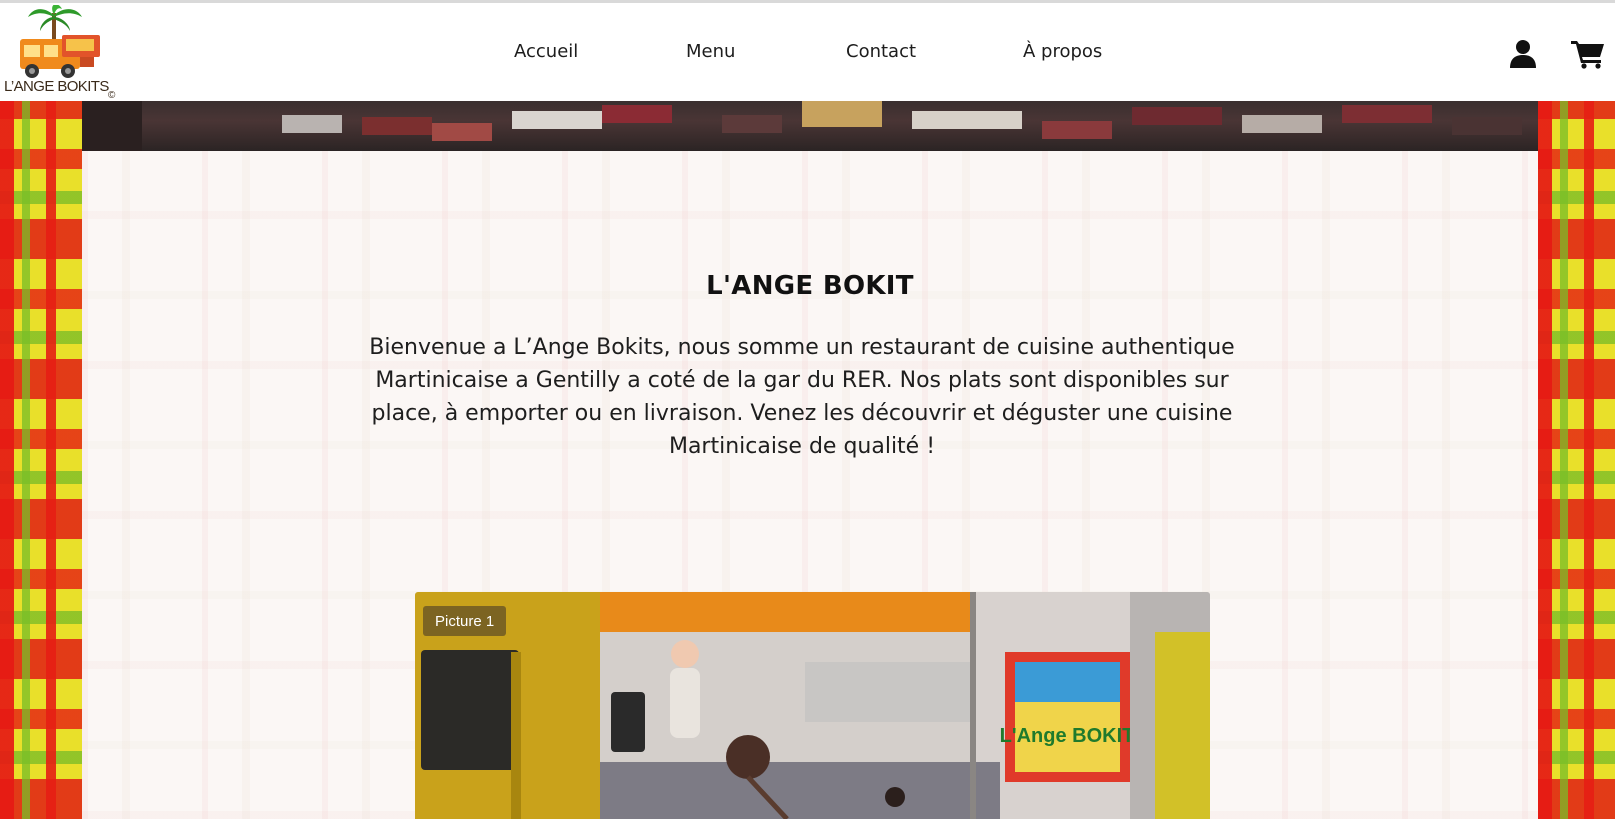  What do you see at coordinates (112, 95) in the screenshot?
I see `copyright-mark: ©` at bounding box center [112, 95].